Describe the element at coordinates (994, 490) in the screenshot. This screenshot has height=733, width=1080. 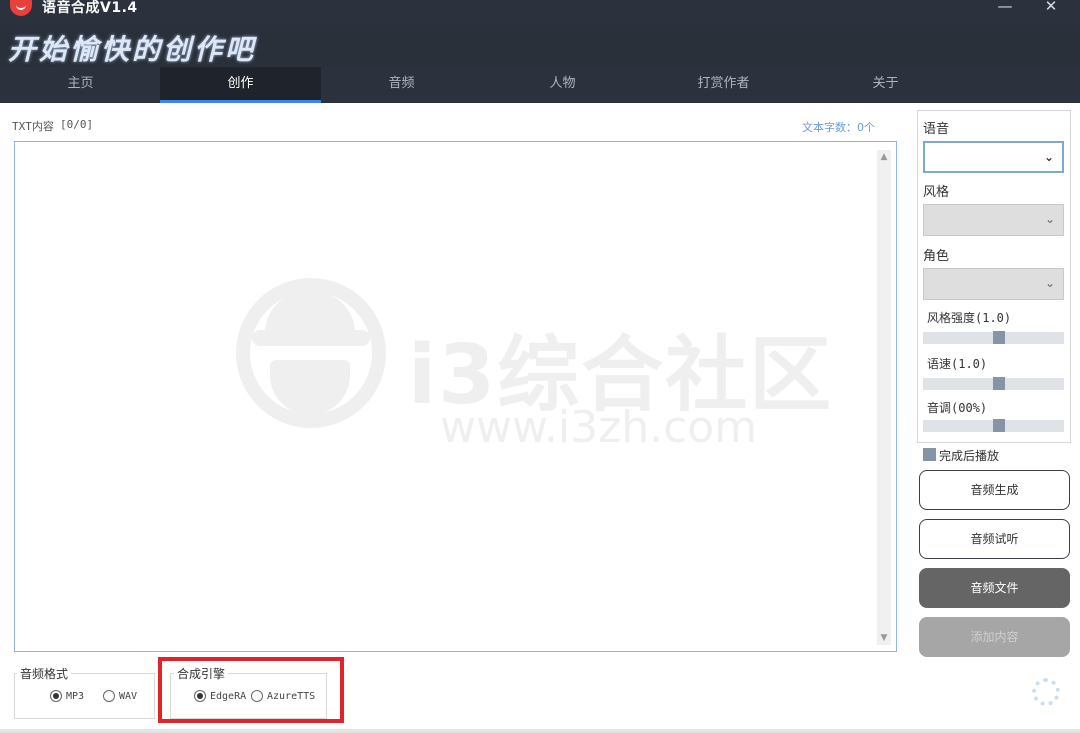
I see `generate-audio-button: 音频生成` at that location.